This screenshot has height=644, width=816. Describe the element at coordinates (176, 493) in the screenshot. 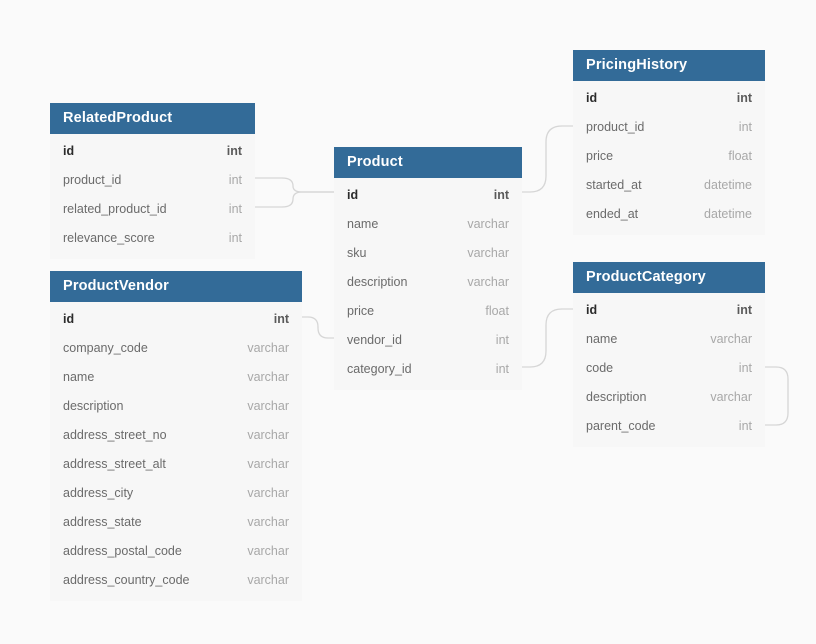

I see `field-row: address_city varchar` at that location.